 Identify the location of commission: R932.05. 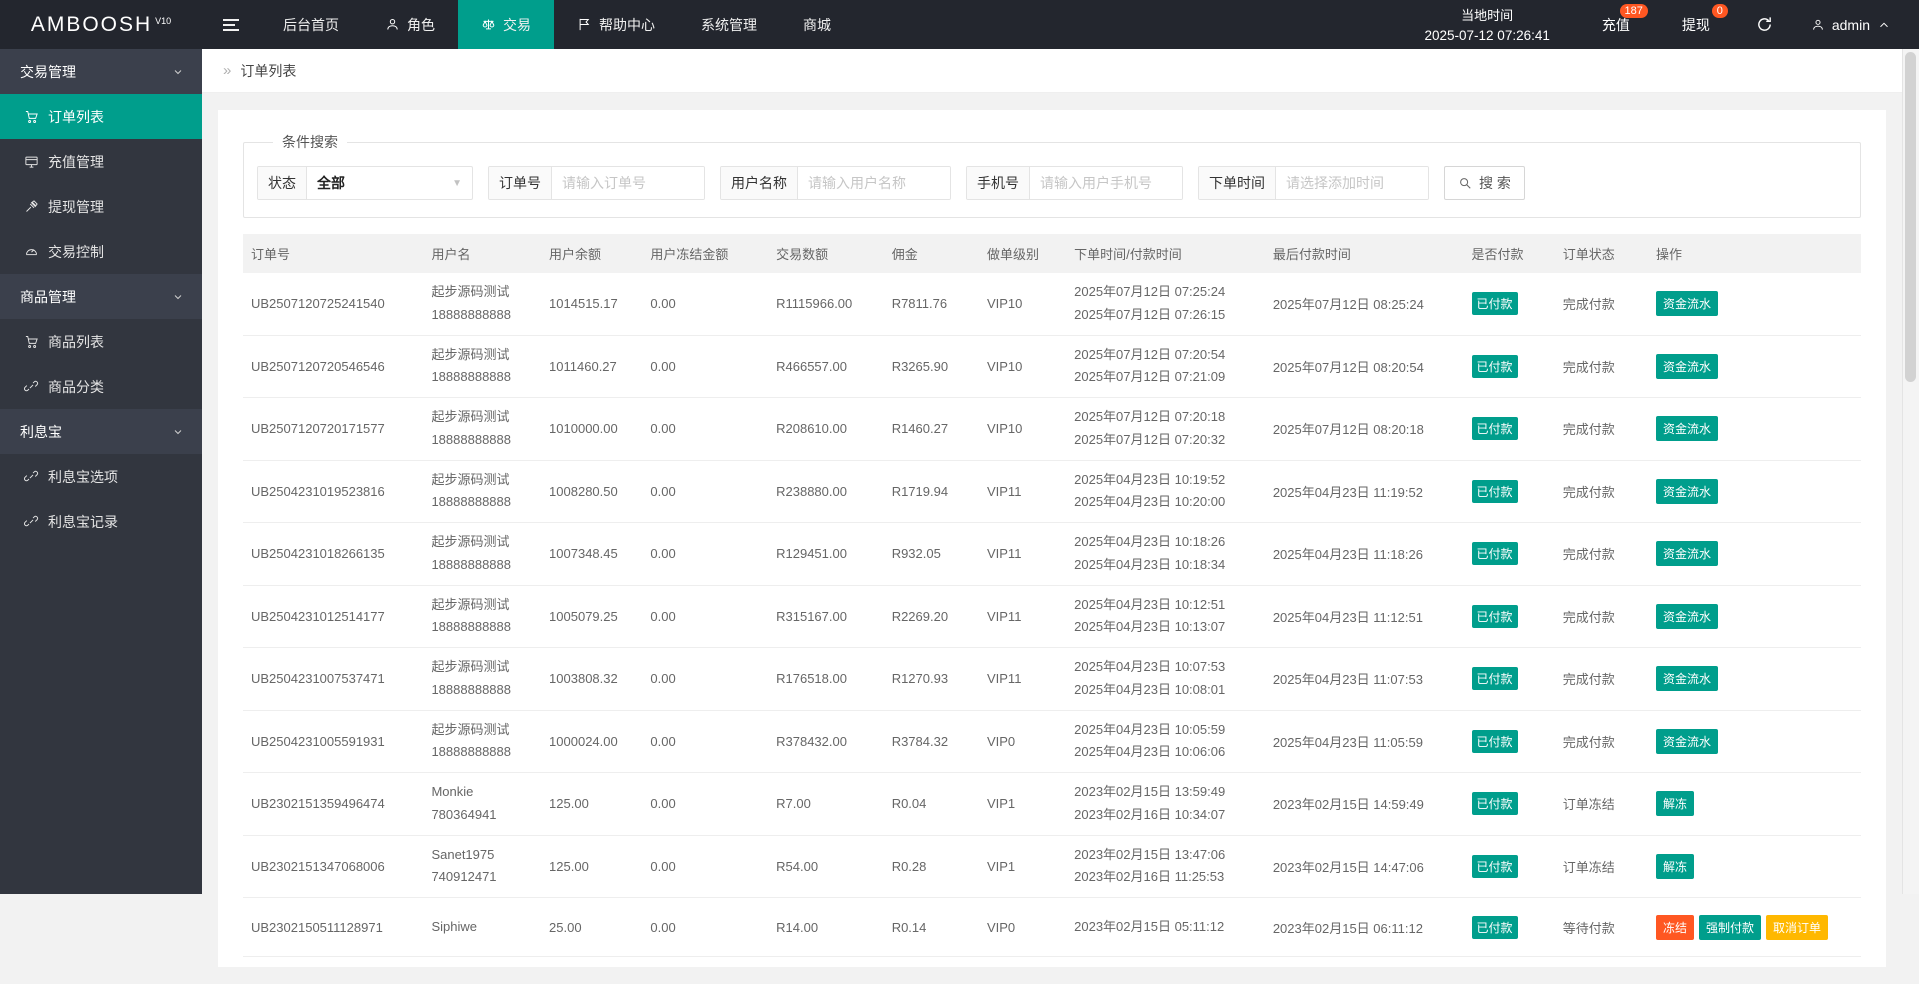
(931, 554).